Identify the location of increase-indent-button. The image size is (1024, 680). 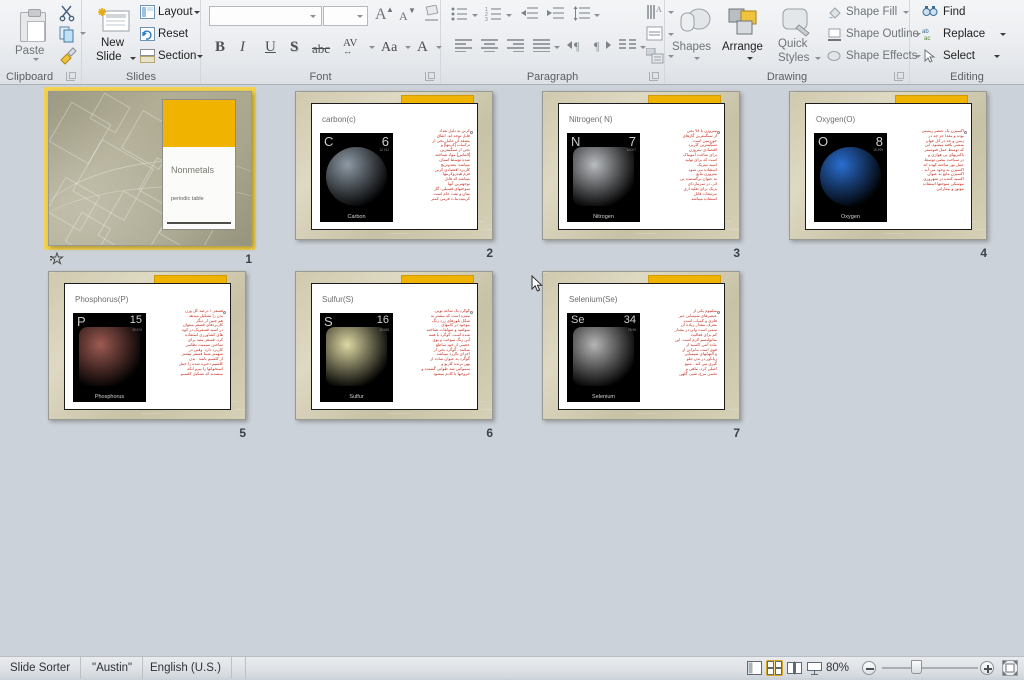
(557, 16).